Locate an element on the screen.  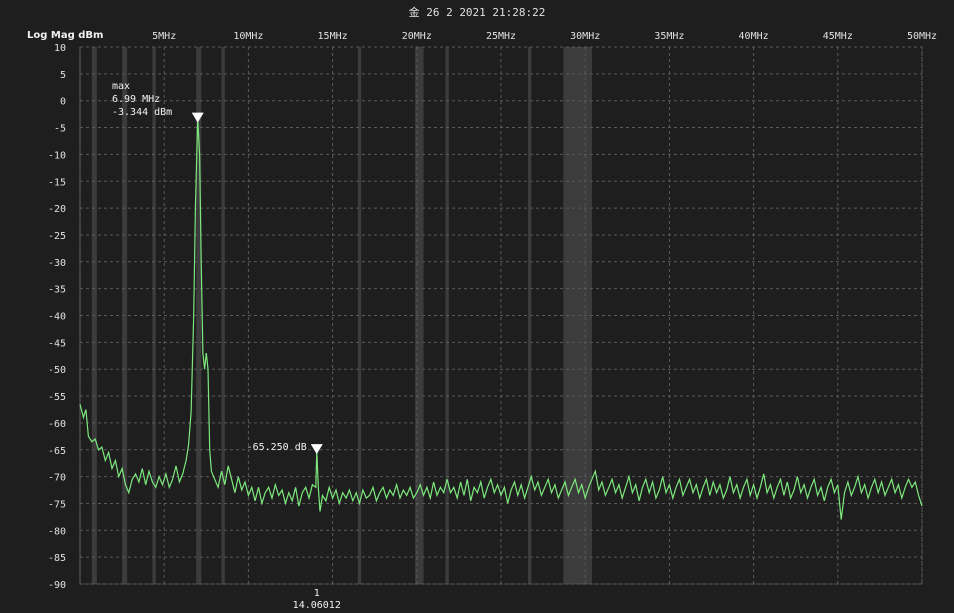
x-tick-label: 5MHz is located at coordinates (164, 36).